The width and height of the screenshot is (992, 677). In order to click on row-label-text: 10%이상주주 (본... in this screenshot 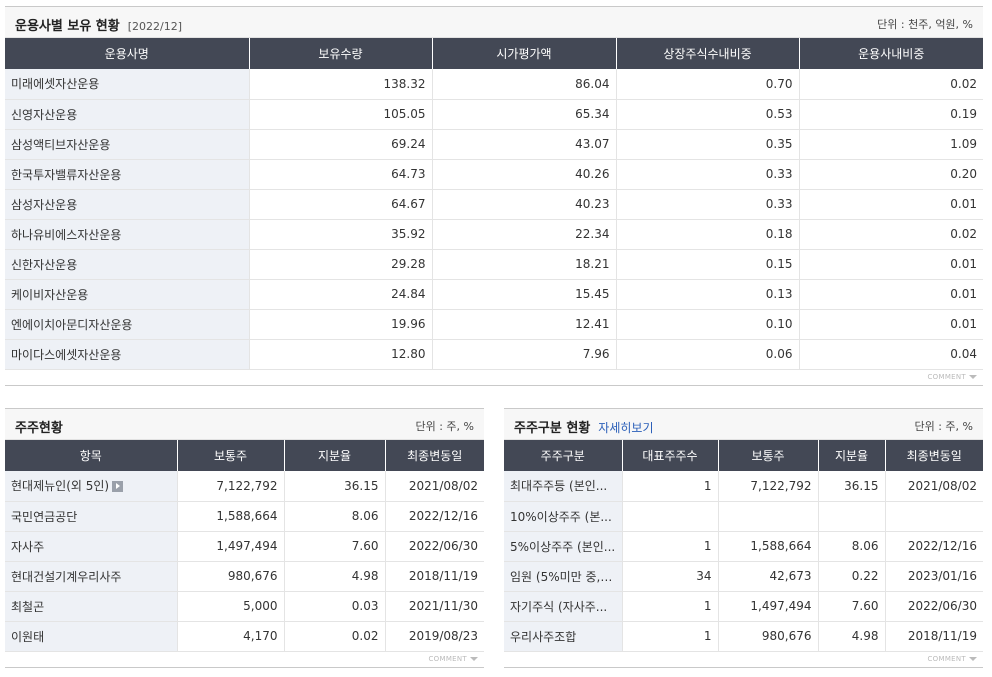, I will do `click(561, 516)`.